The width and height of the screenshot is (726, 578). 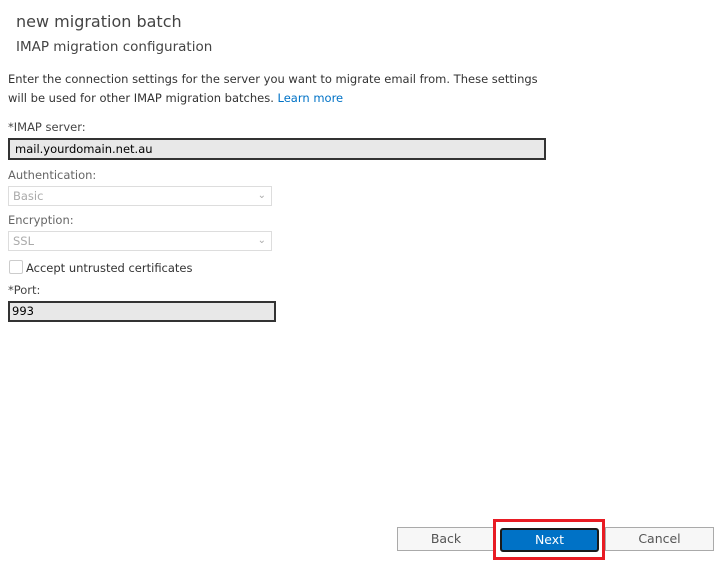 What do you see at coordinates (24, 290) in the screenshot?
I see `port-label: *Port:` at bounding box center [24, 290].